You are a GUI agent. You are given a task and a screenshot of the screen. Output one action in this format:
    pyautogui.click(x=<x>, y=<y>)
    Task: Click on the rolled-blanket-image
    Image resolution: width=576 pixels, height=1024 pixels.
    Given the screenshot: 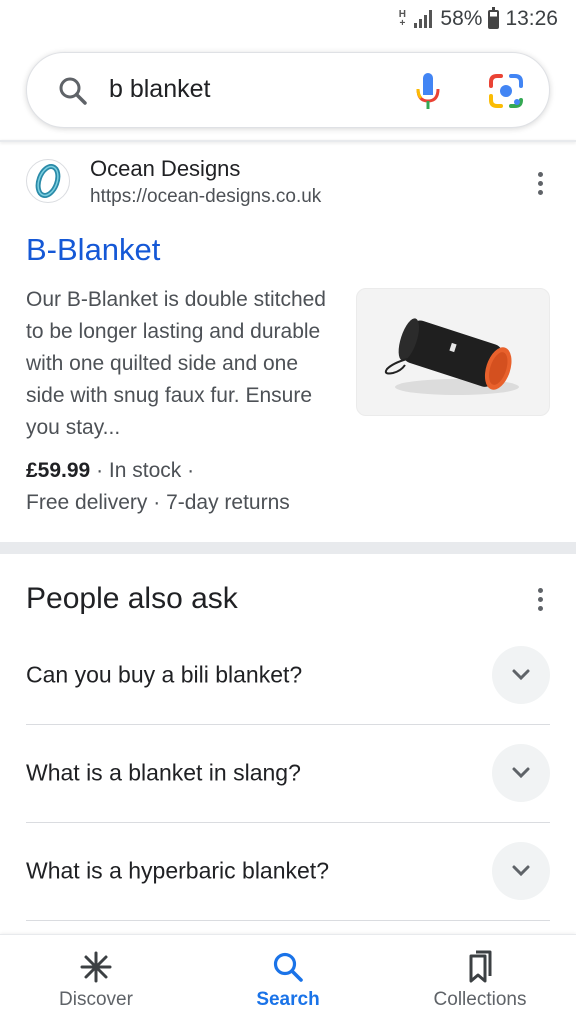 What is the action you would take?
    pyautogui.click(x=451, y=356)
    